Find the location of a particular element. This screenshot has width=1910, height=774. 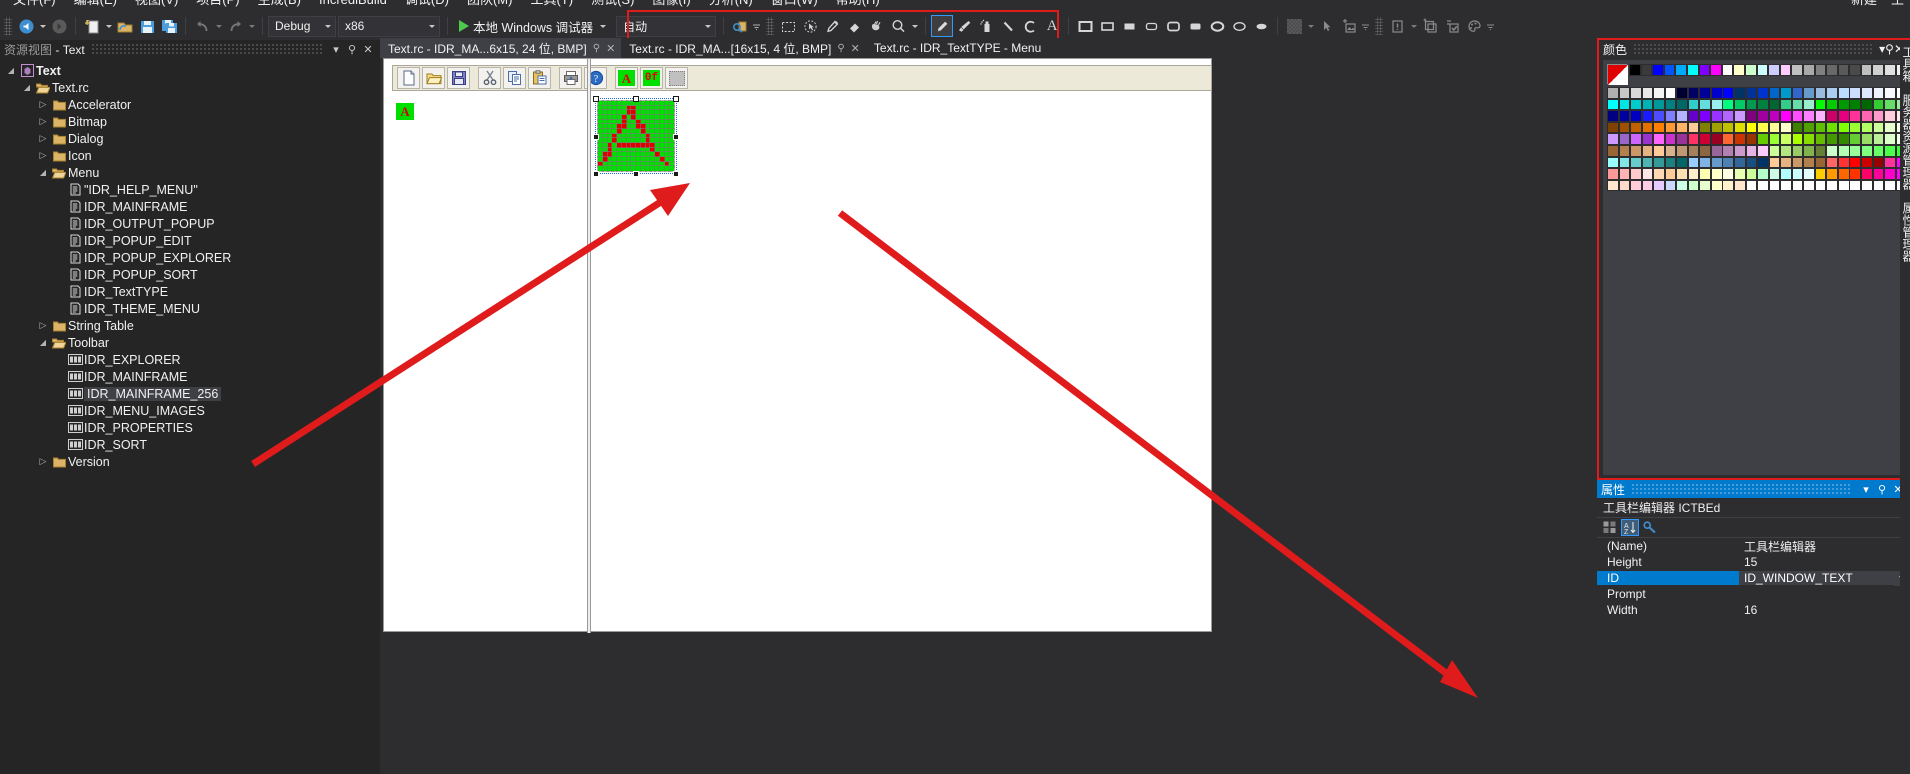

properties-object-selector: 工具栏编辑器 ICTBEd is located at coordinates (1753, 507).